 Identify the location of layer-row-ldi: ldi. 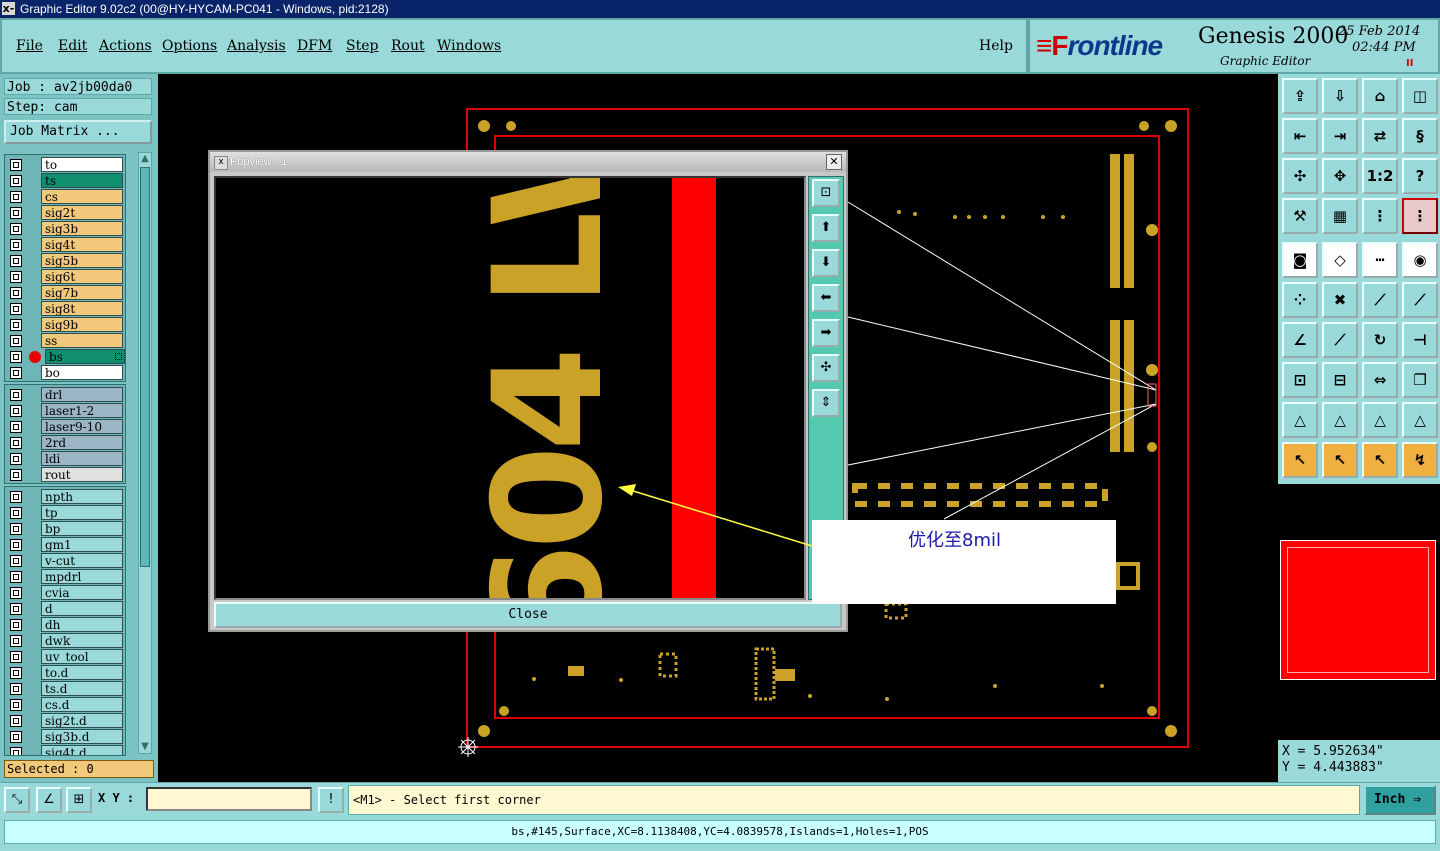
(65, 459).